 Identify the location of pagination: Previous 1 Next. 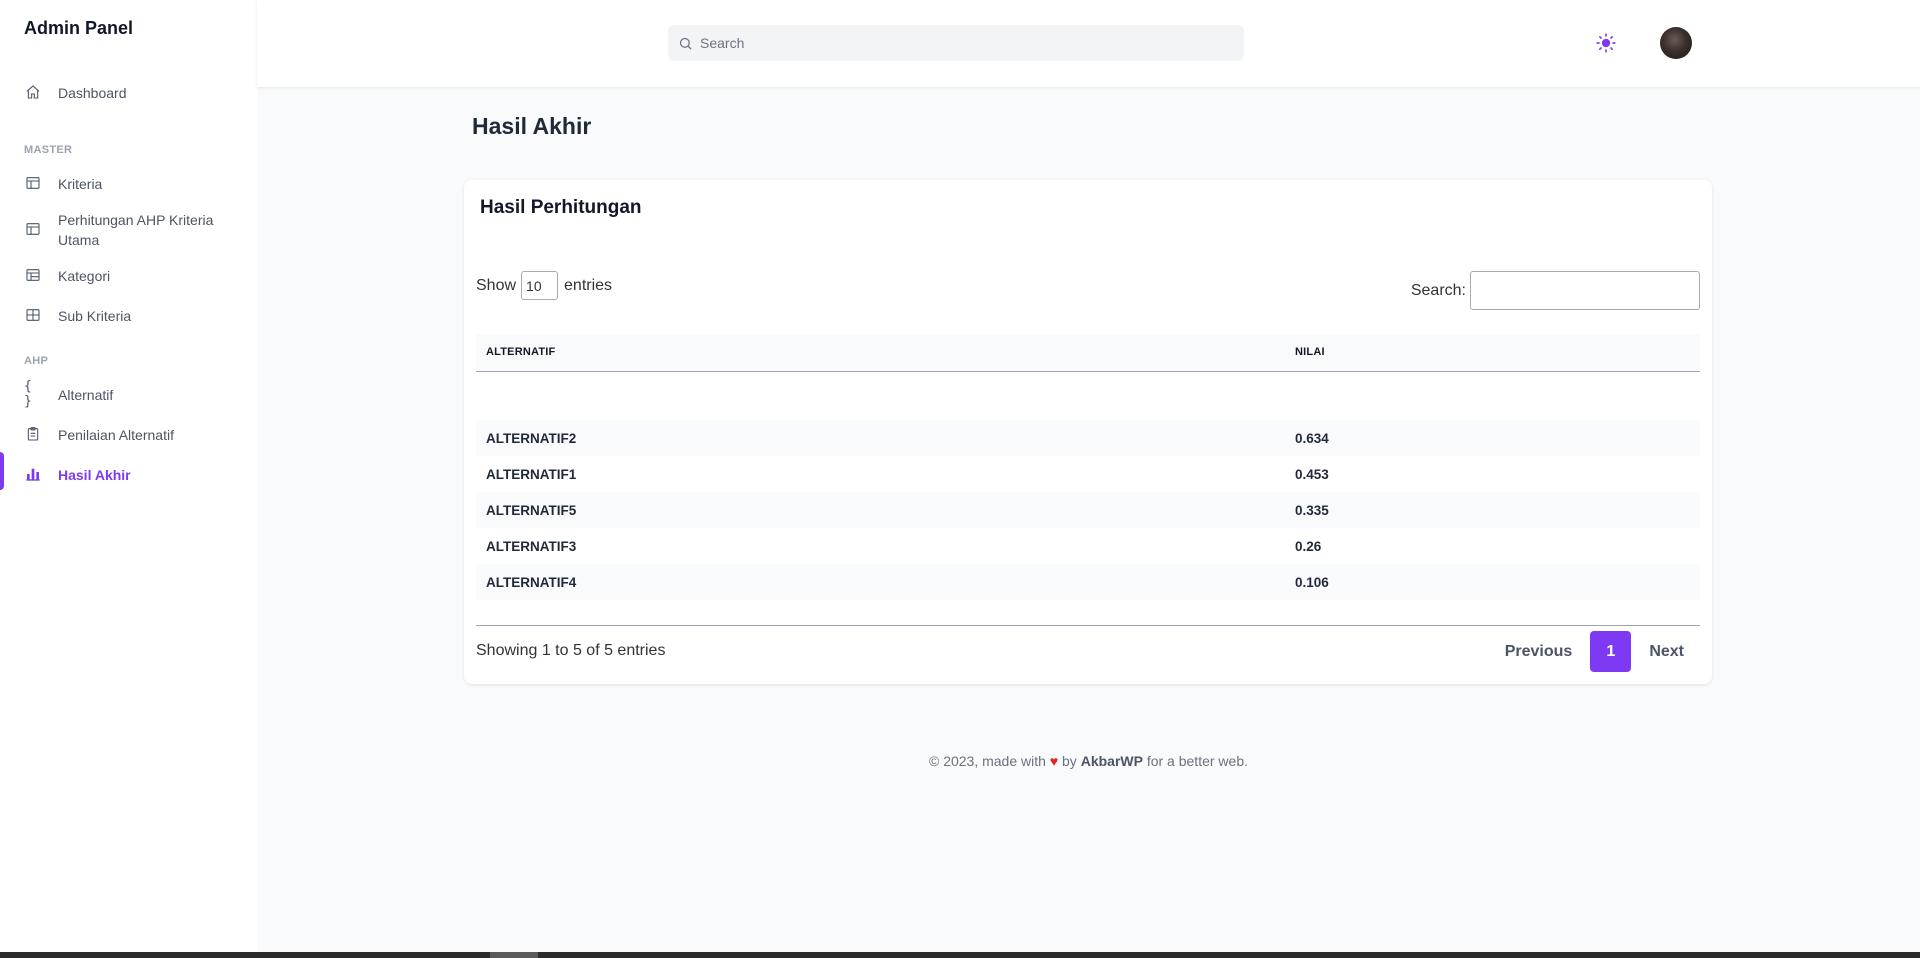
(1594, 651).